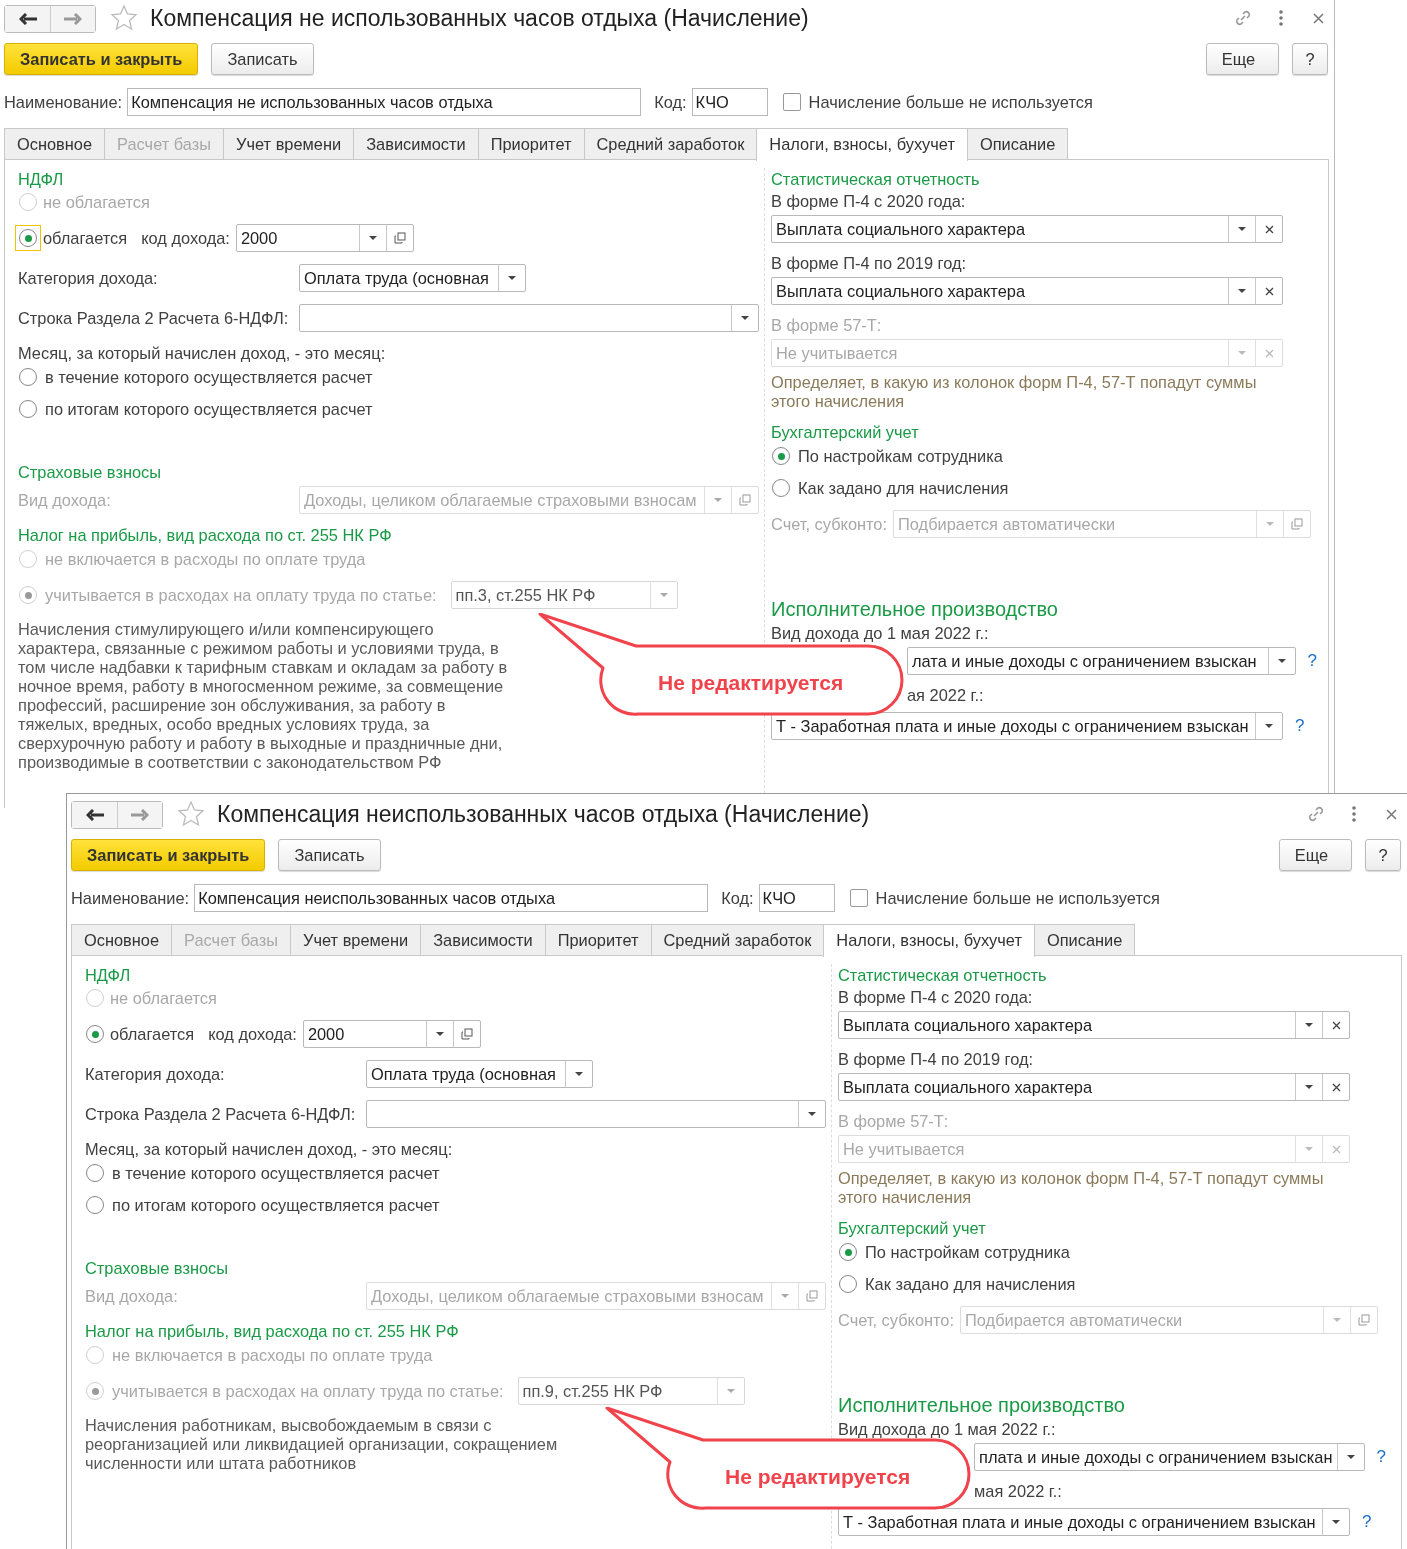  What do you see at coordinates (1101, 661) in the screenshot?
I see `income-type-field: лата и иные доходы с ограничением взыскан` at bounding box center [1101, 661].